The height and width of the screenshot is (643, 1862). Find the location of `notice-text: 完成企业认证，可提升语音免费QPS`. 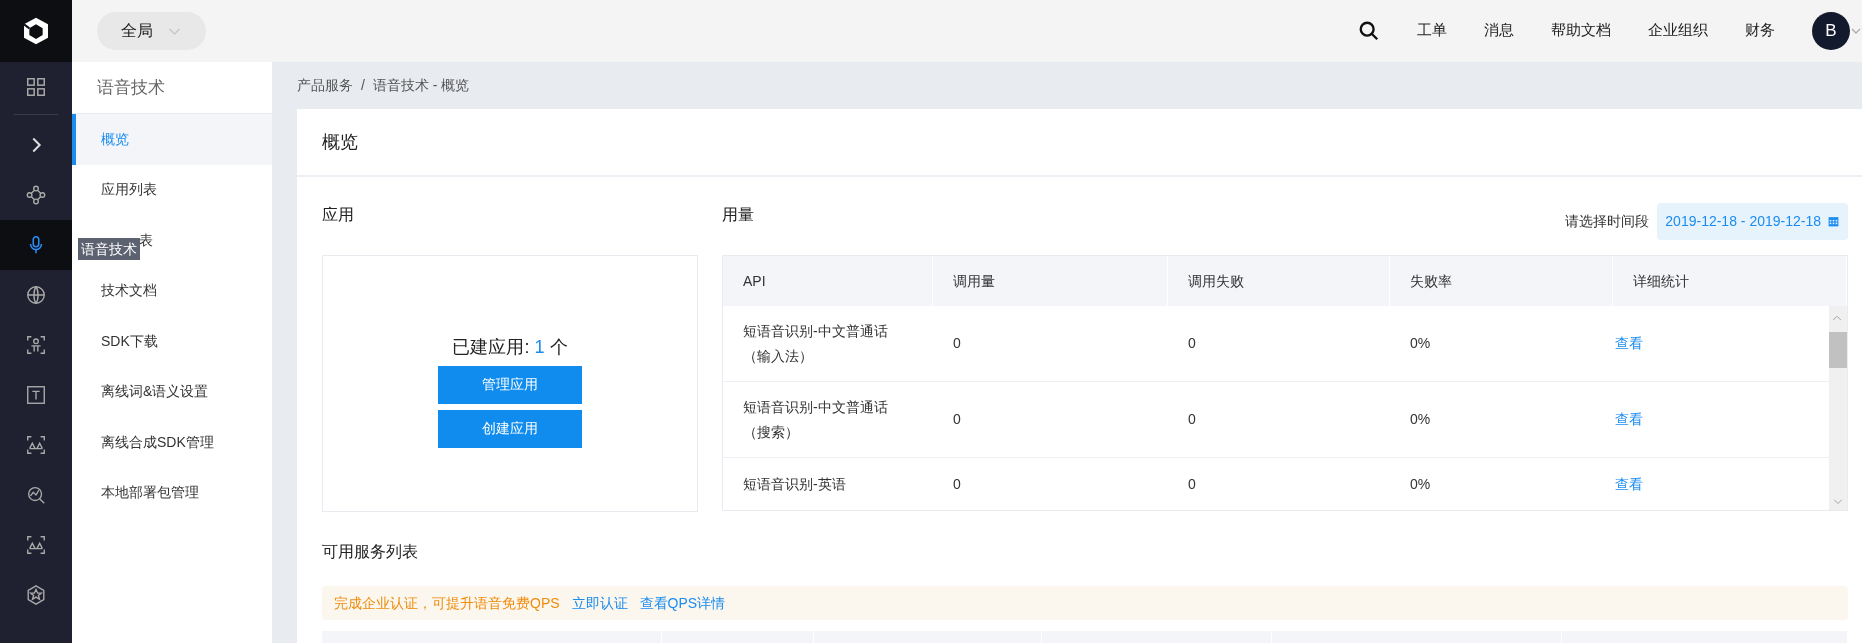

notice-text: 完成企业认证，可提升语音免费QPS is located at coordinates (447, 603).